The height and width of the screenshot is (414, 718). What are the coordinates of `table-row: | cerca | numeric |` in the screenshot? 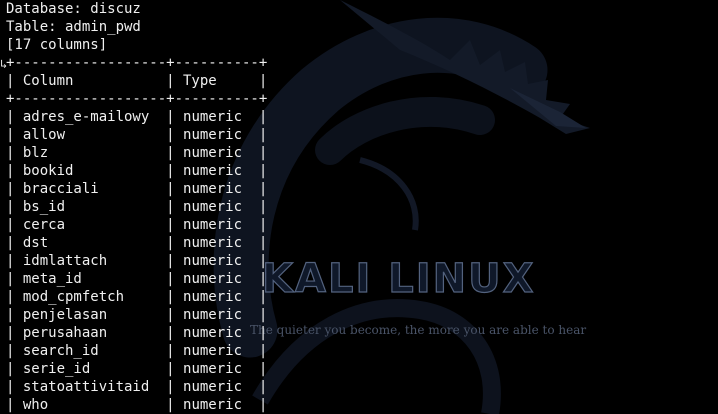 It's located at (137, 225).